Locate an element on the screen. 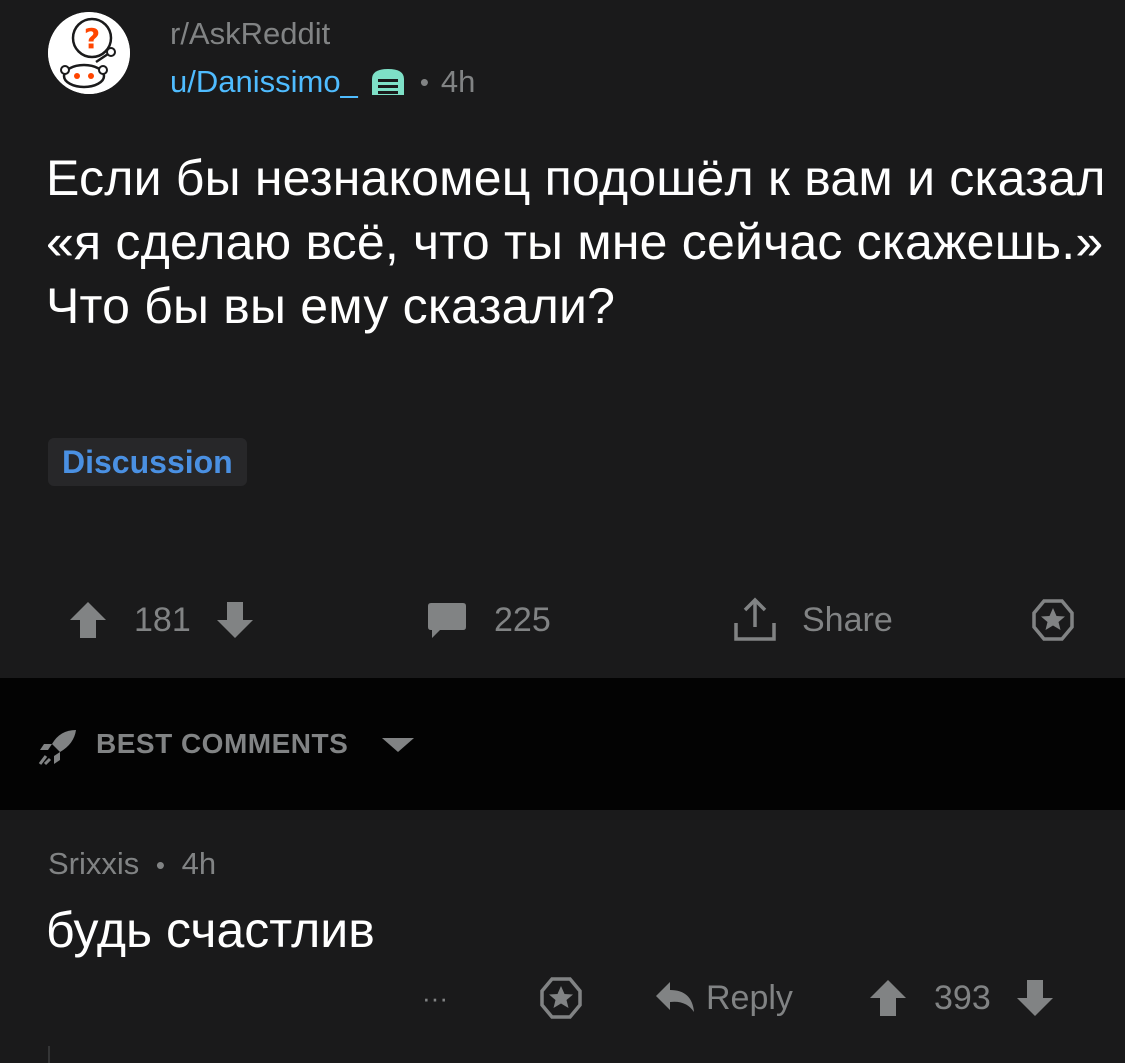  share-icon is located at coordinates (755, 620).